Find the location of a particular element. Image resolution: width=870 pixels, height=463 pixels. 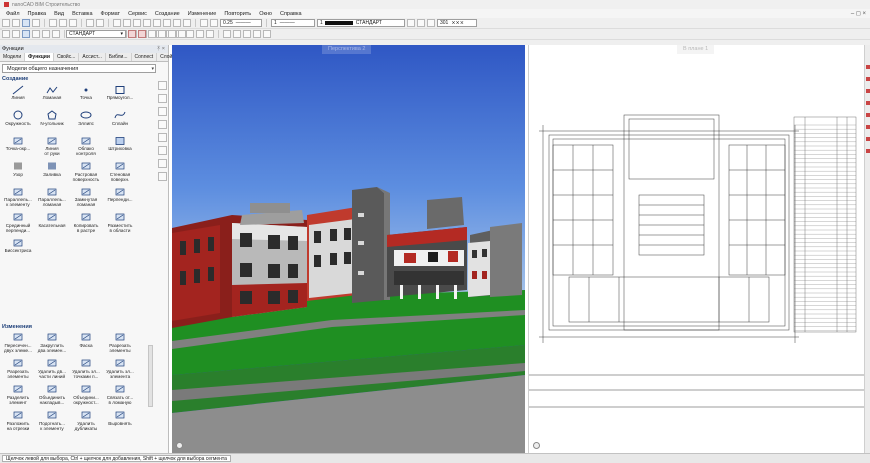

create-tool-17: Параллель... ломаная is located at coordinates (52, 198).